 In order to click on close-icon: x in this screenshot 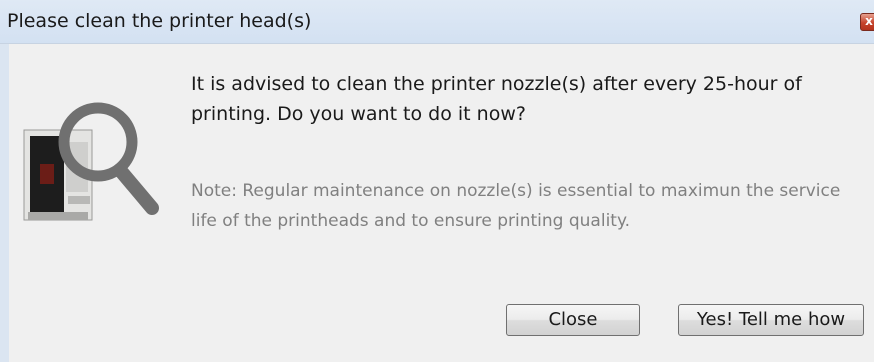, I will do `click(869, 21)`.